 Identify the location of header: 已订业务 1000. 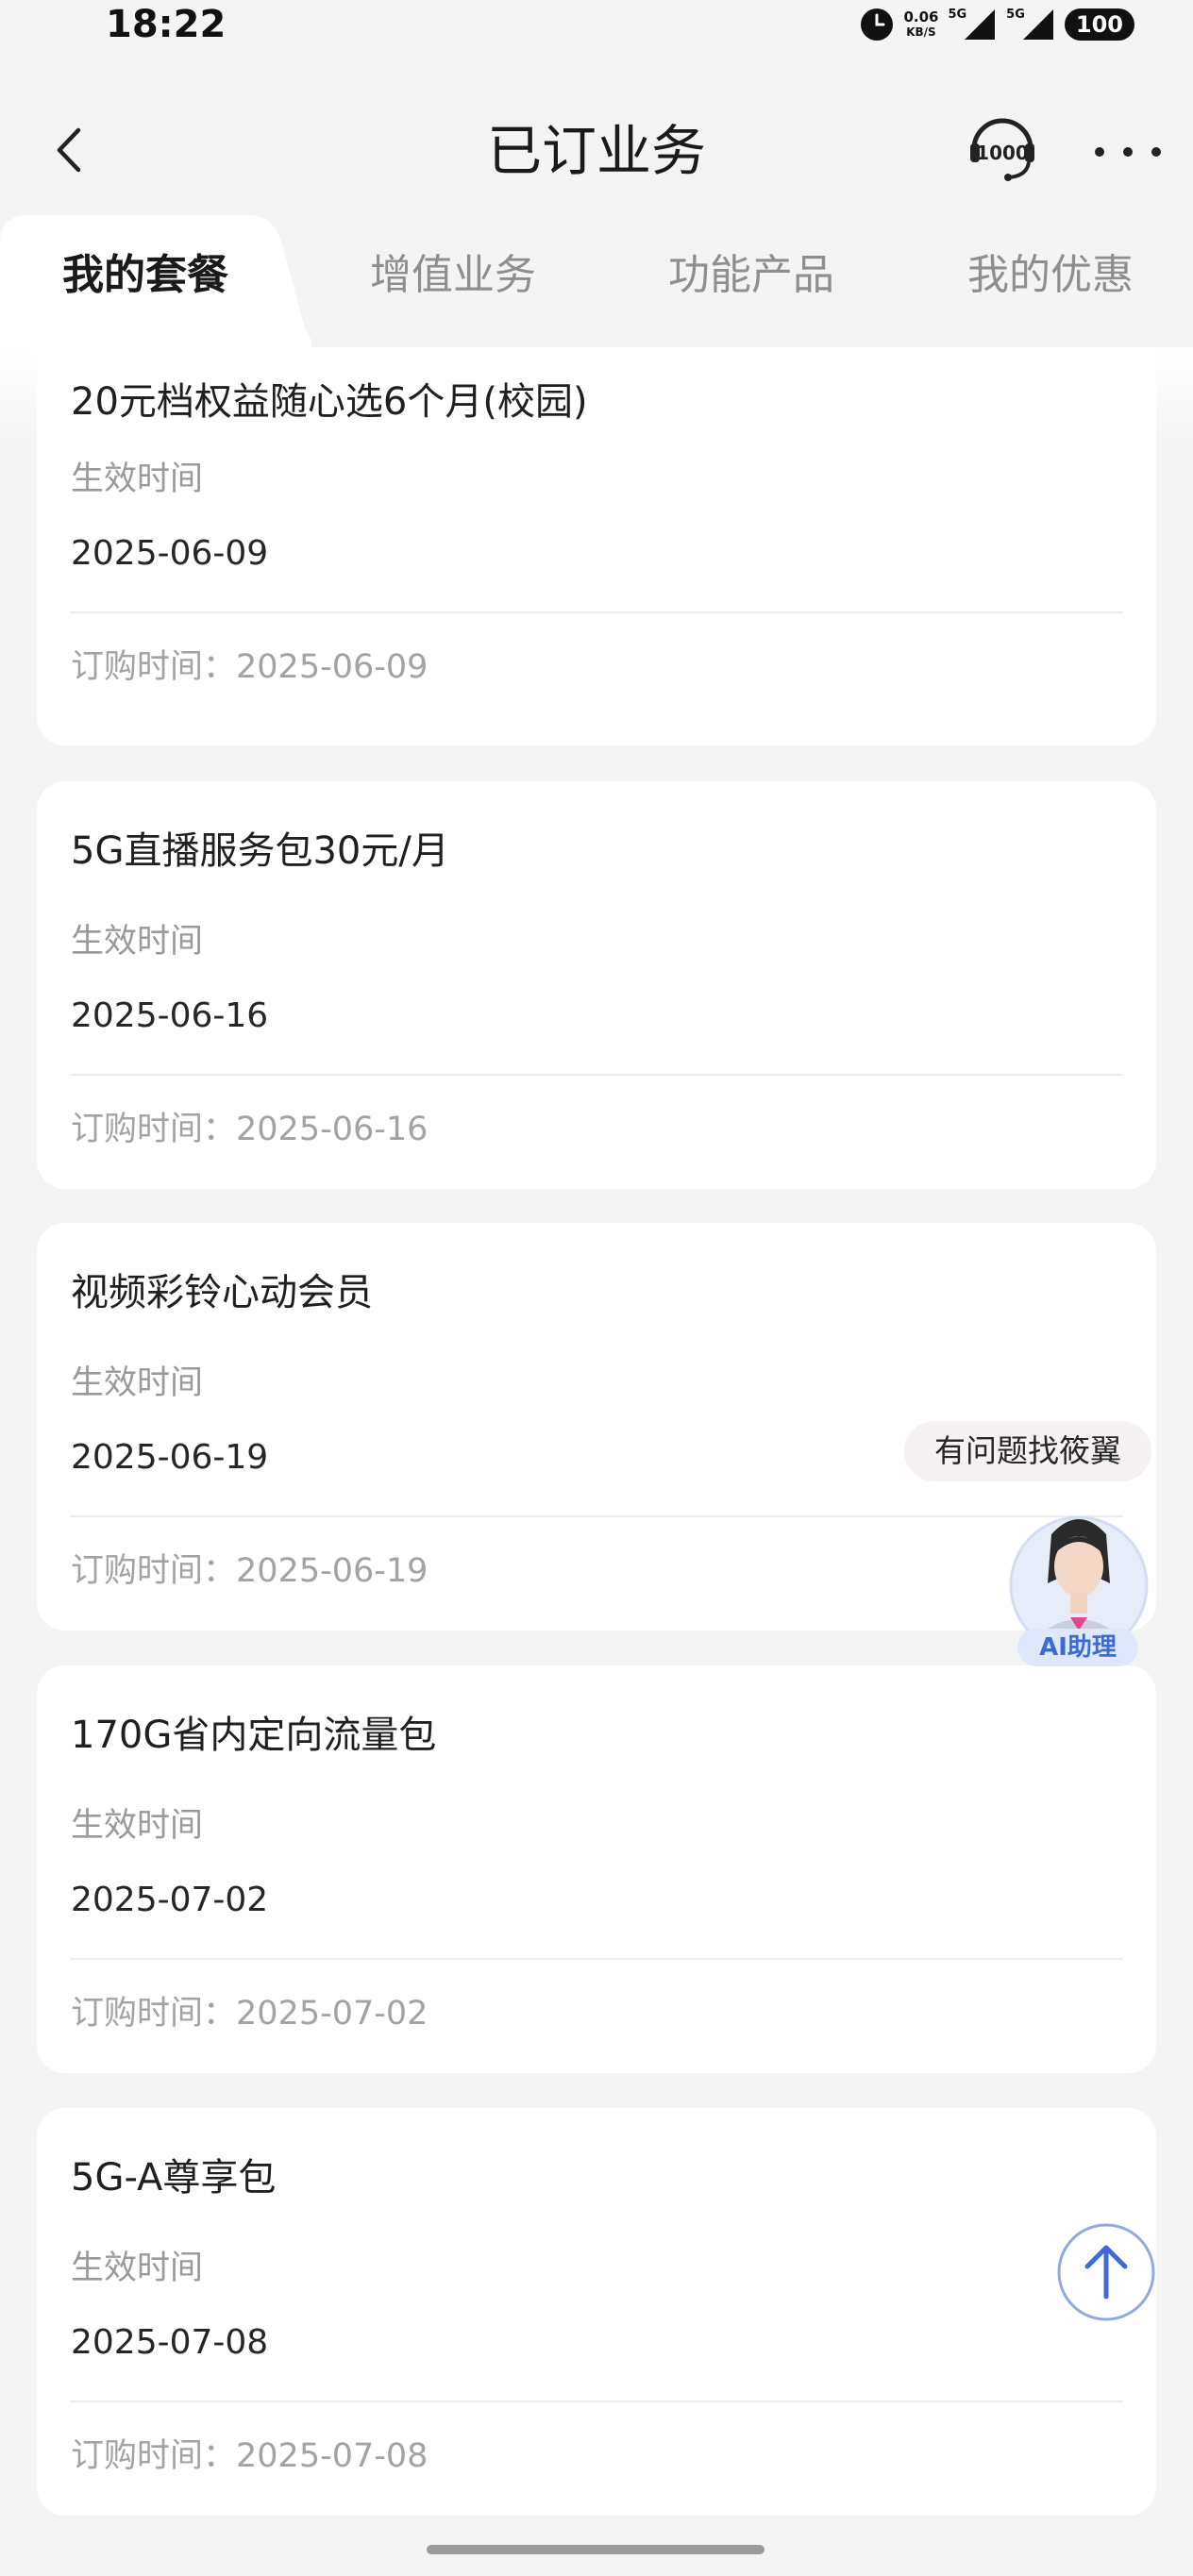
(596, 151).